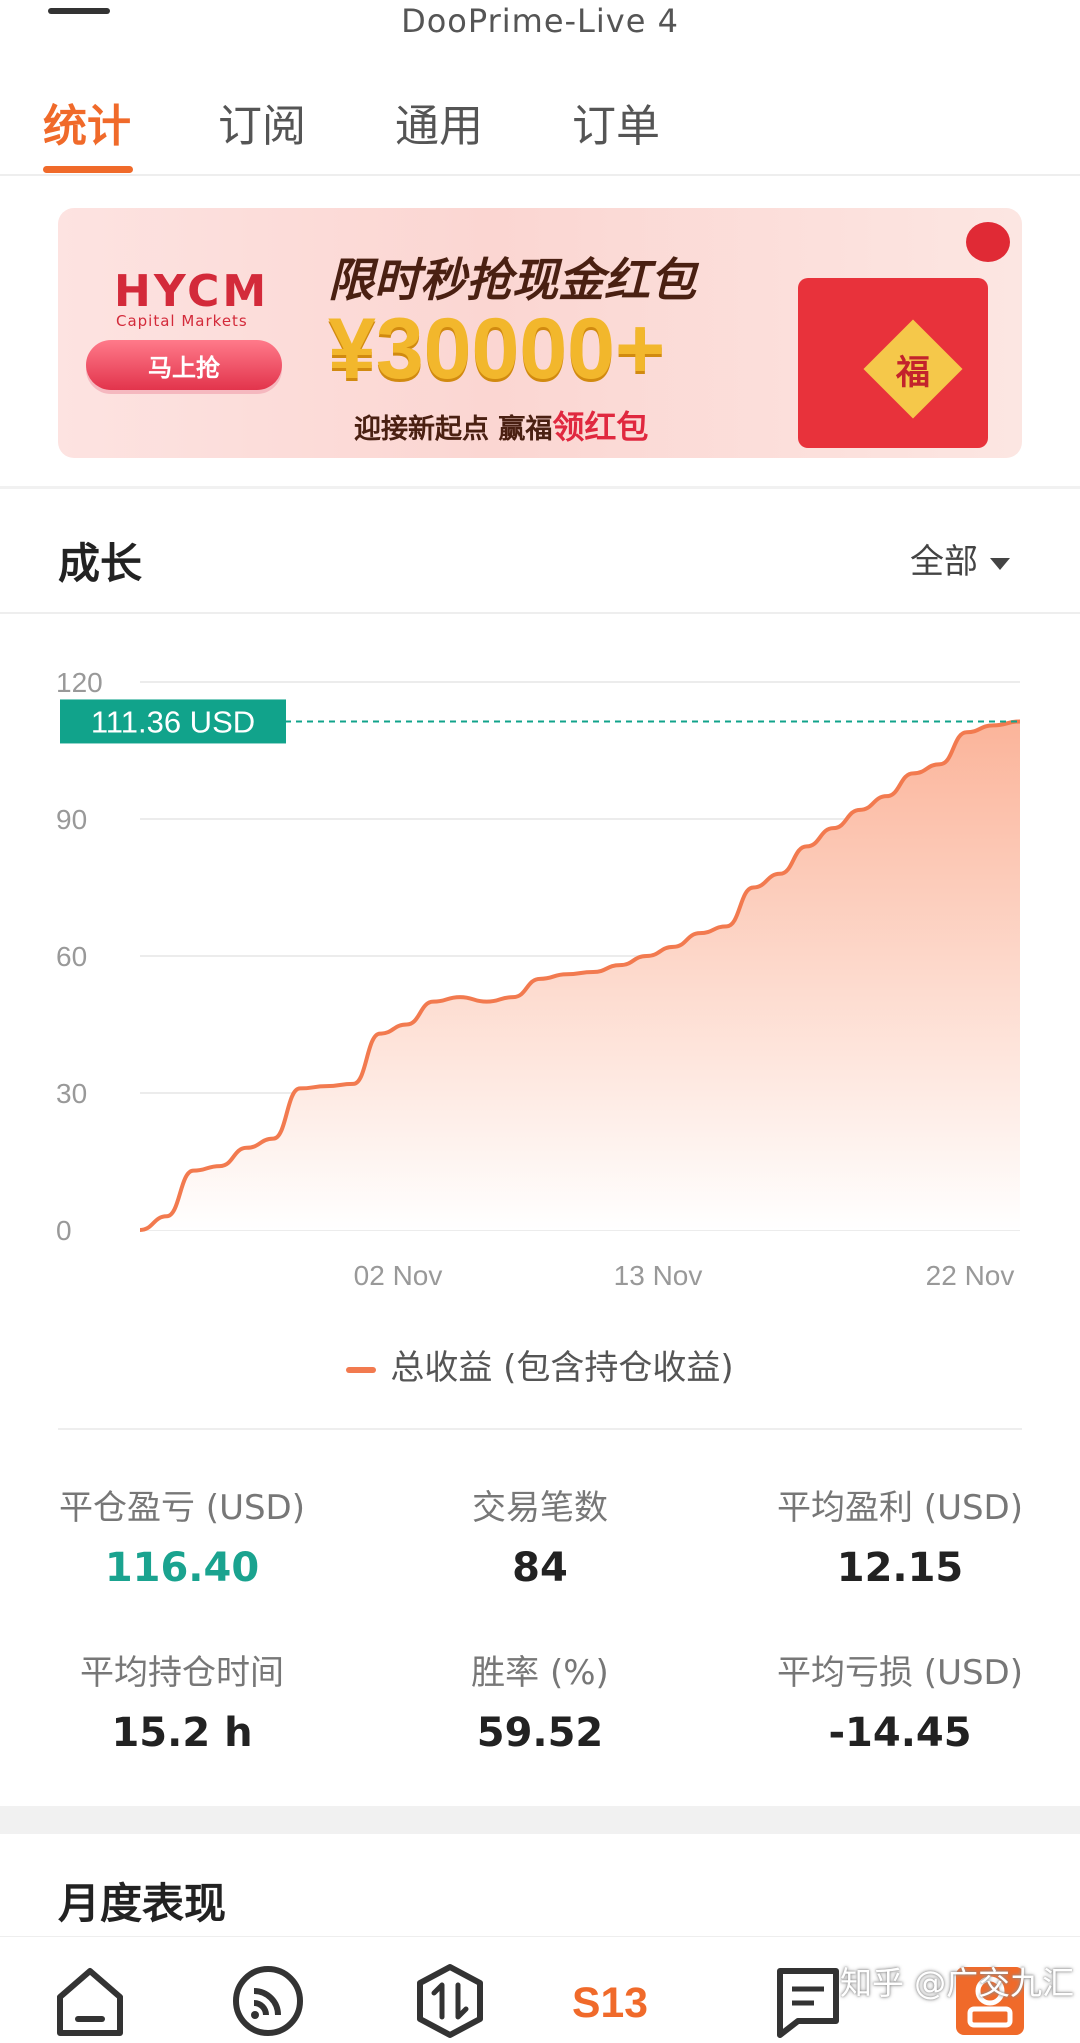 Image resolution: width=1080 pixels, height=2043 pixels. I want to click on current-value-label: 111.36 USD, so click(173, 721).